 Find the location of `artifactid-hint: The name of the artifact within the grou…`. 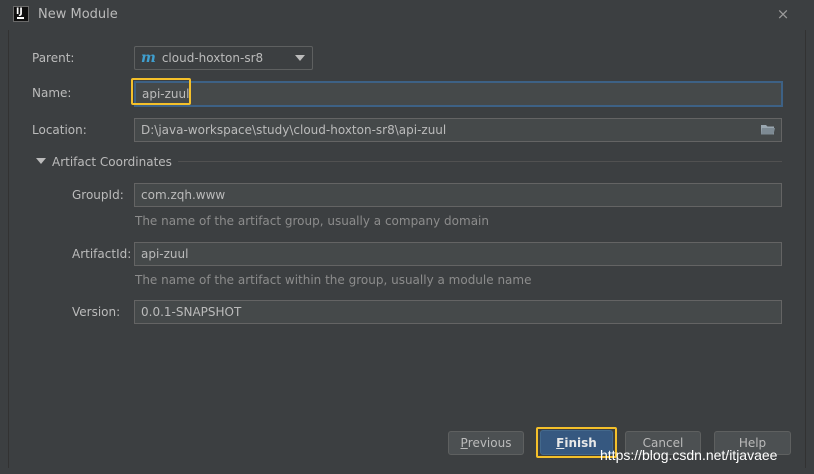

artifactid-hint: The name of the artifact within the grou… is located at coordinates (333, 280).